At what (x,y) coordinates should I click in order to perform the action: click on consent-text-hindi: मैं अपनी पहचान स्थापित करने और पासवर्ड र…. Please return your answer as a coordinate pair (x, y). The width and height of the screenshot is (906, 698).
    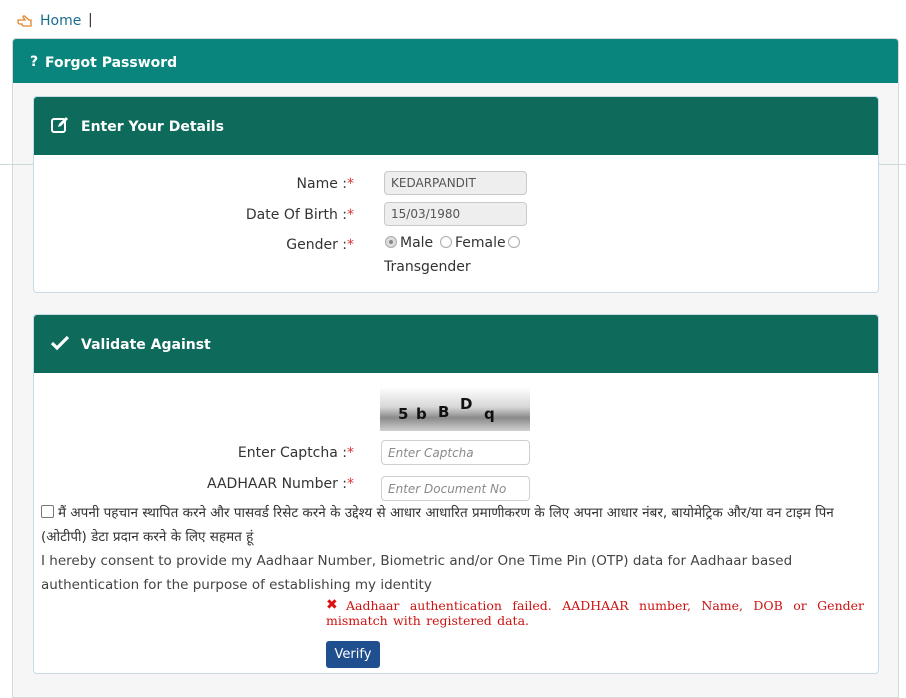
    Looking at the image, I should click on (437, 525).